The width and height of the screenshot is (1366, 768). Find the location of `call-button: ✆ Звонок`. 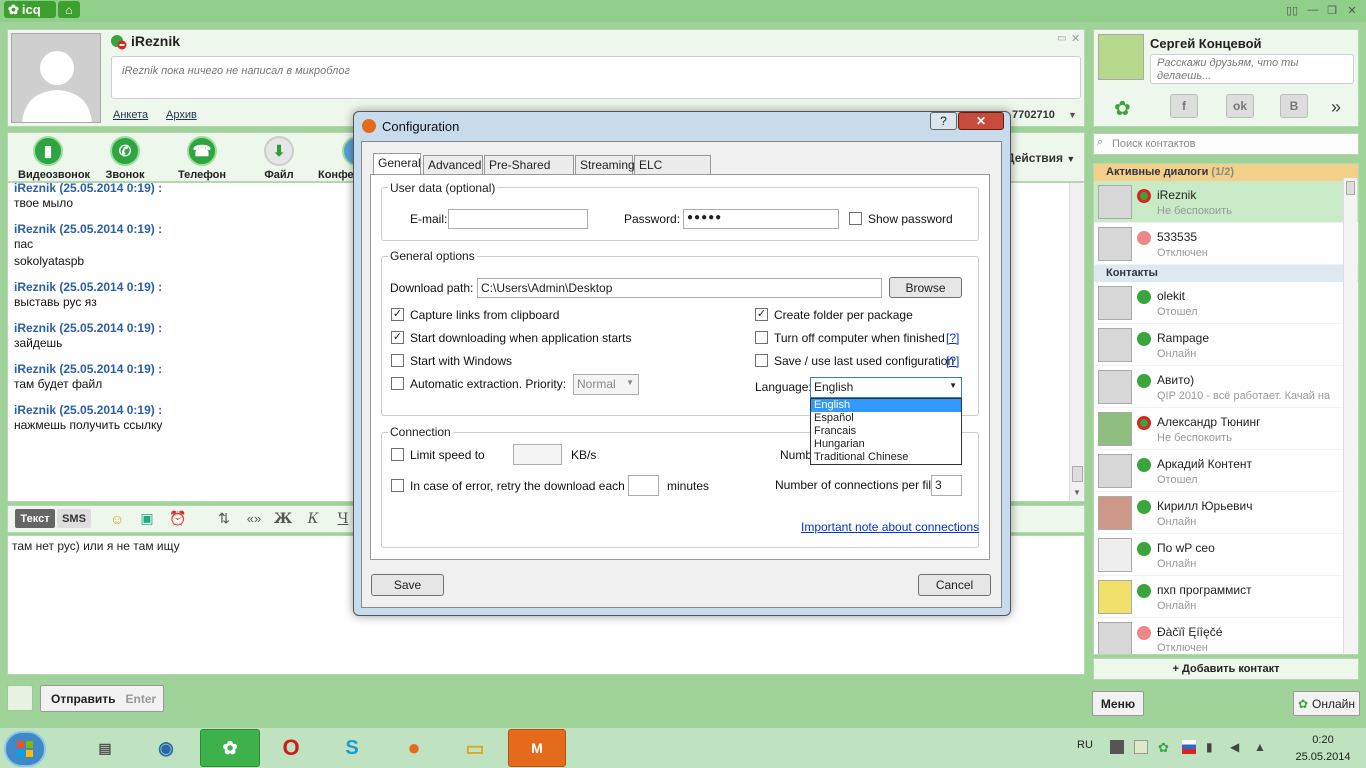

call-button: ✆ Звонок is located at coordinates (125, 157).